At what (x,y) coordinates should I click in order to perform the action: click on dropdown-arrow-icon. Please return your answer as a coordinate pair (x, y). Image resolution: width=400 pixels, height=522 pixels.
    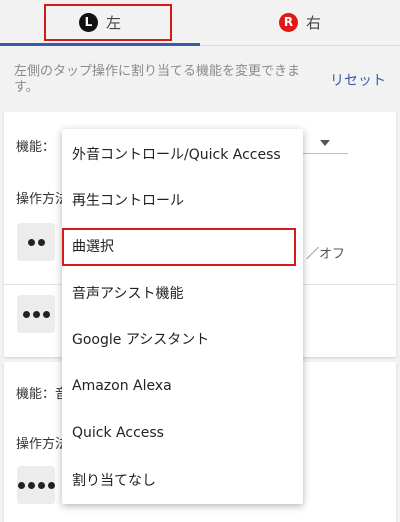
    Looking at the image, I should click on (325, 143).